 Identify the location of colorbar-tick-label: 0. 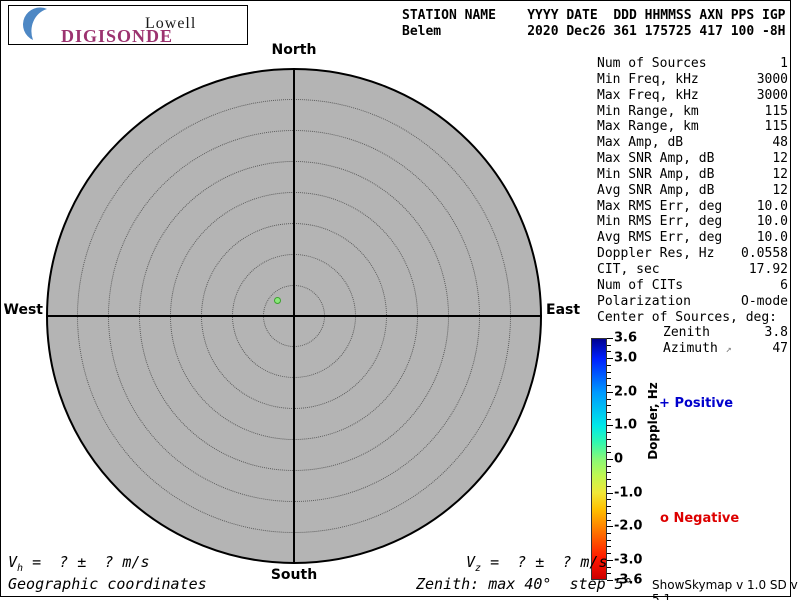
(619, 459).